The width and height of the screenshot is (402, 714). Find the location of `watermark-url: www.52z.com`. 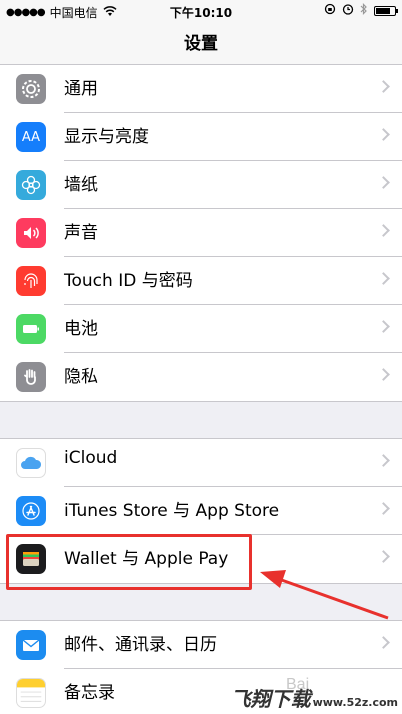

watermark-url: www.52z.com is located at coordinates (355, 702).